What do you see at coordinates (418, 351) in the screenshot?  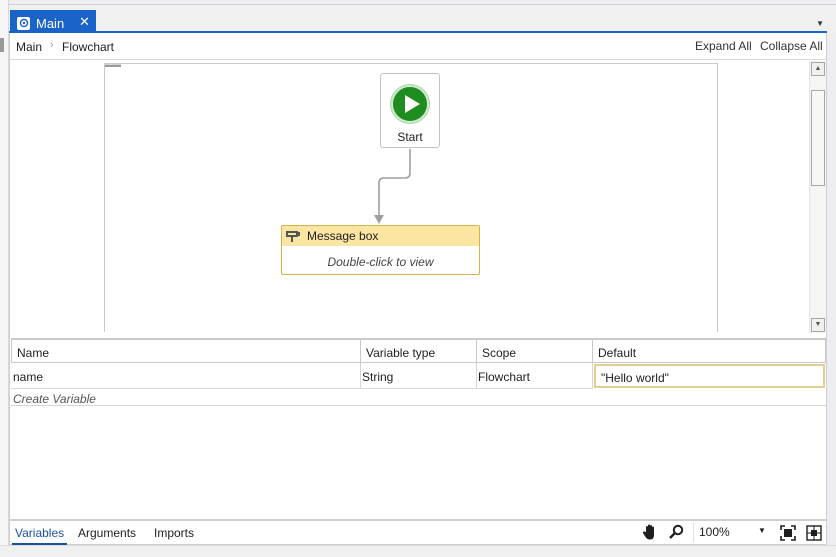 I see `column-header-variable-type: Variable type` at bounding box center [418, 351].